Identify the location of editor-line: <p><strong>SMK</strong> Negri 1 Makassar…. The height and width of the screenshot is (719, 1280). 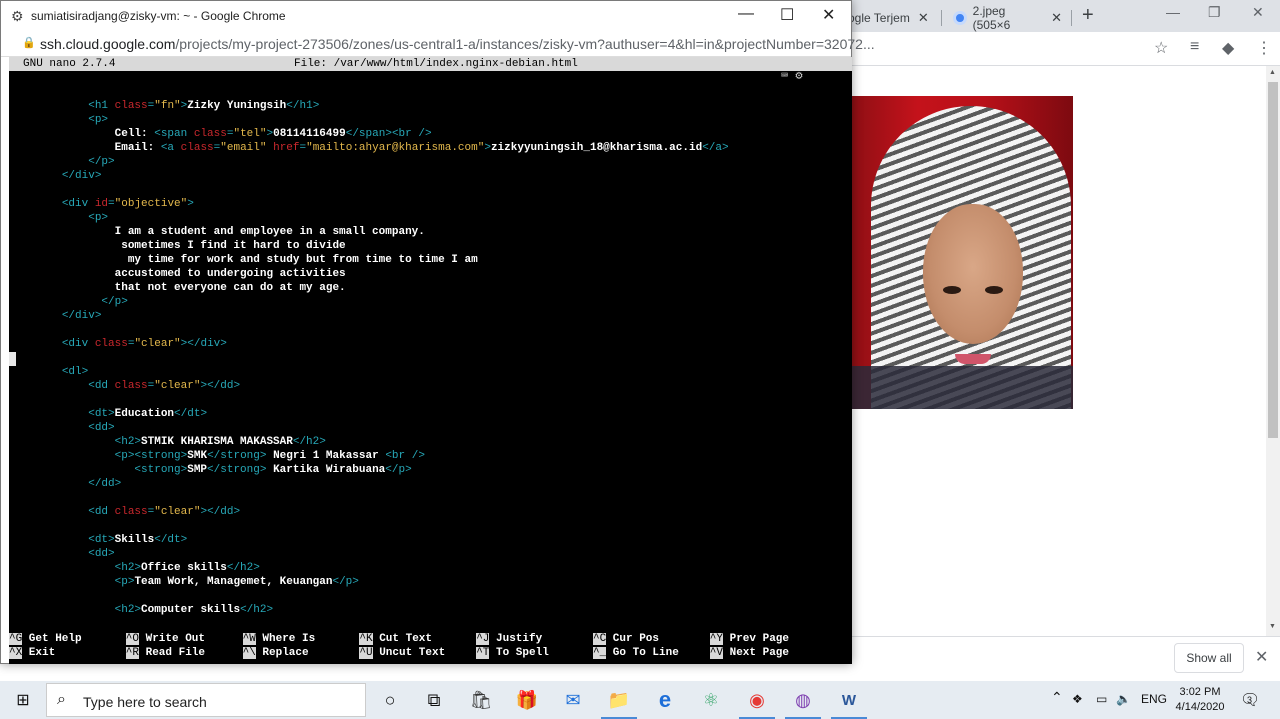
(217, 456).